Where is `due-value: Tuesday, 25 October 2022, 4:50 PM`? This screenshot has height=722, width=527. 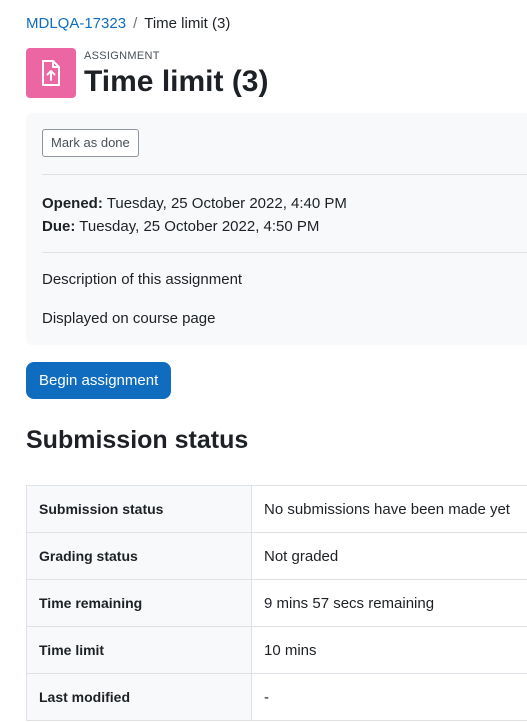
due-value: Tuesday, 25 October 2022, 4:50 PM is located at coordinates (199, 226).